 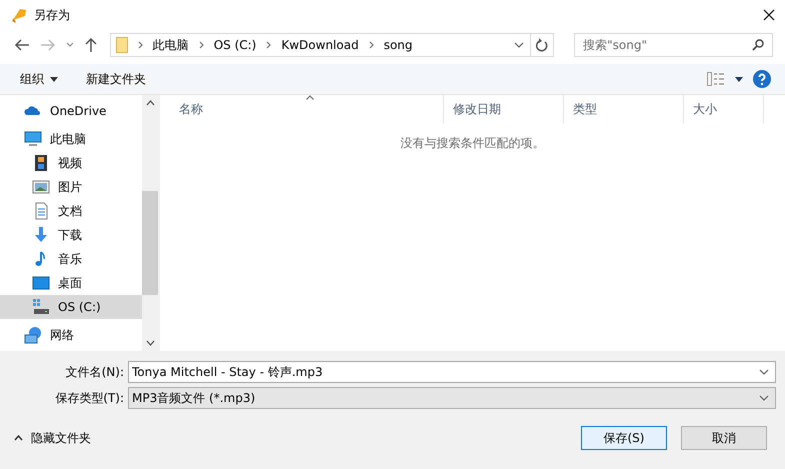 I want to click on nav-item: 音乐, so click(x=71, y=259).